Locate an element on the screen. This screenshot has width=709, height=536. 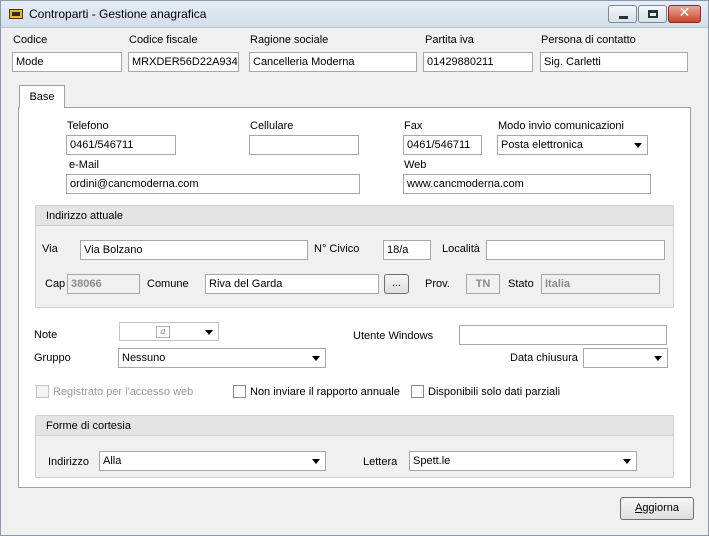
comune-input: Riva del Garda is located at coordinates (292, 284).